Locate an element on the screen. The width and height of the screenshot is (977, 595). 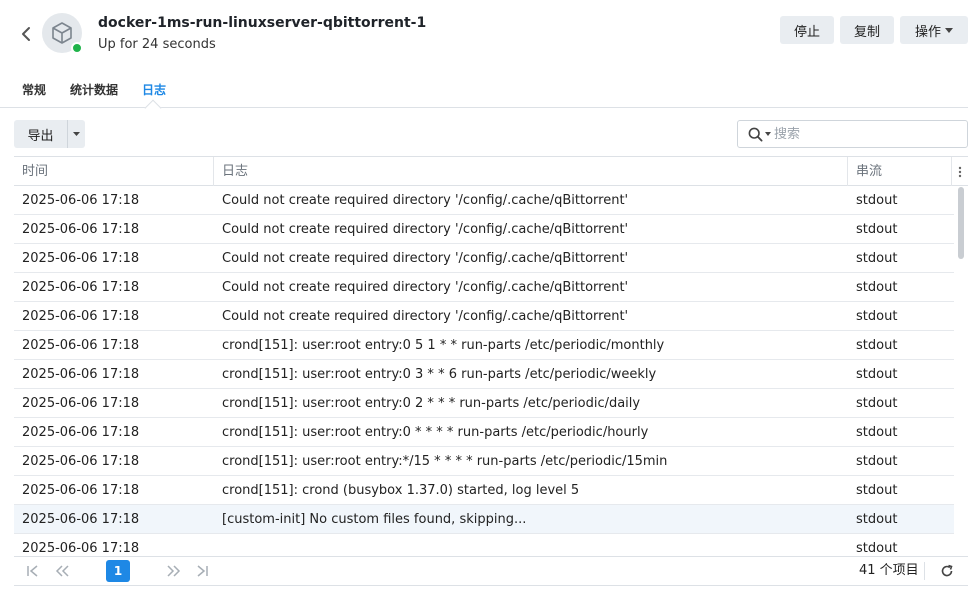
copy-button: 复制 is located at coordinates (867, 30).